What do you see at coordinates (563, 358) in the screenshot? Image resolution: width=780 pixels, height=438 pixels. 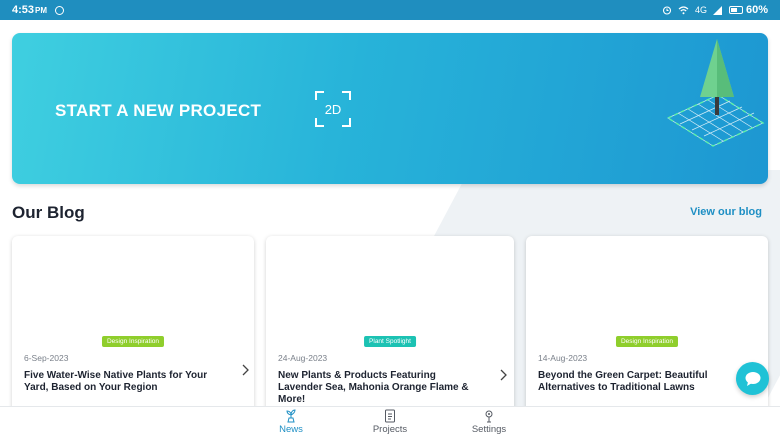 I see `post-date: 14-Aug-2023` at bounding box center [563, 358].